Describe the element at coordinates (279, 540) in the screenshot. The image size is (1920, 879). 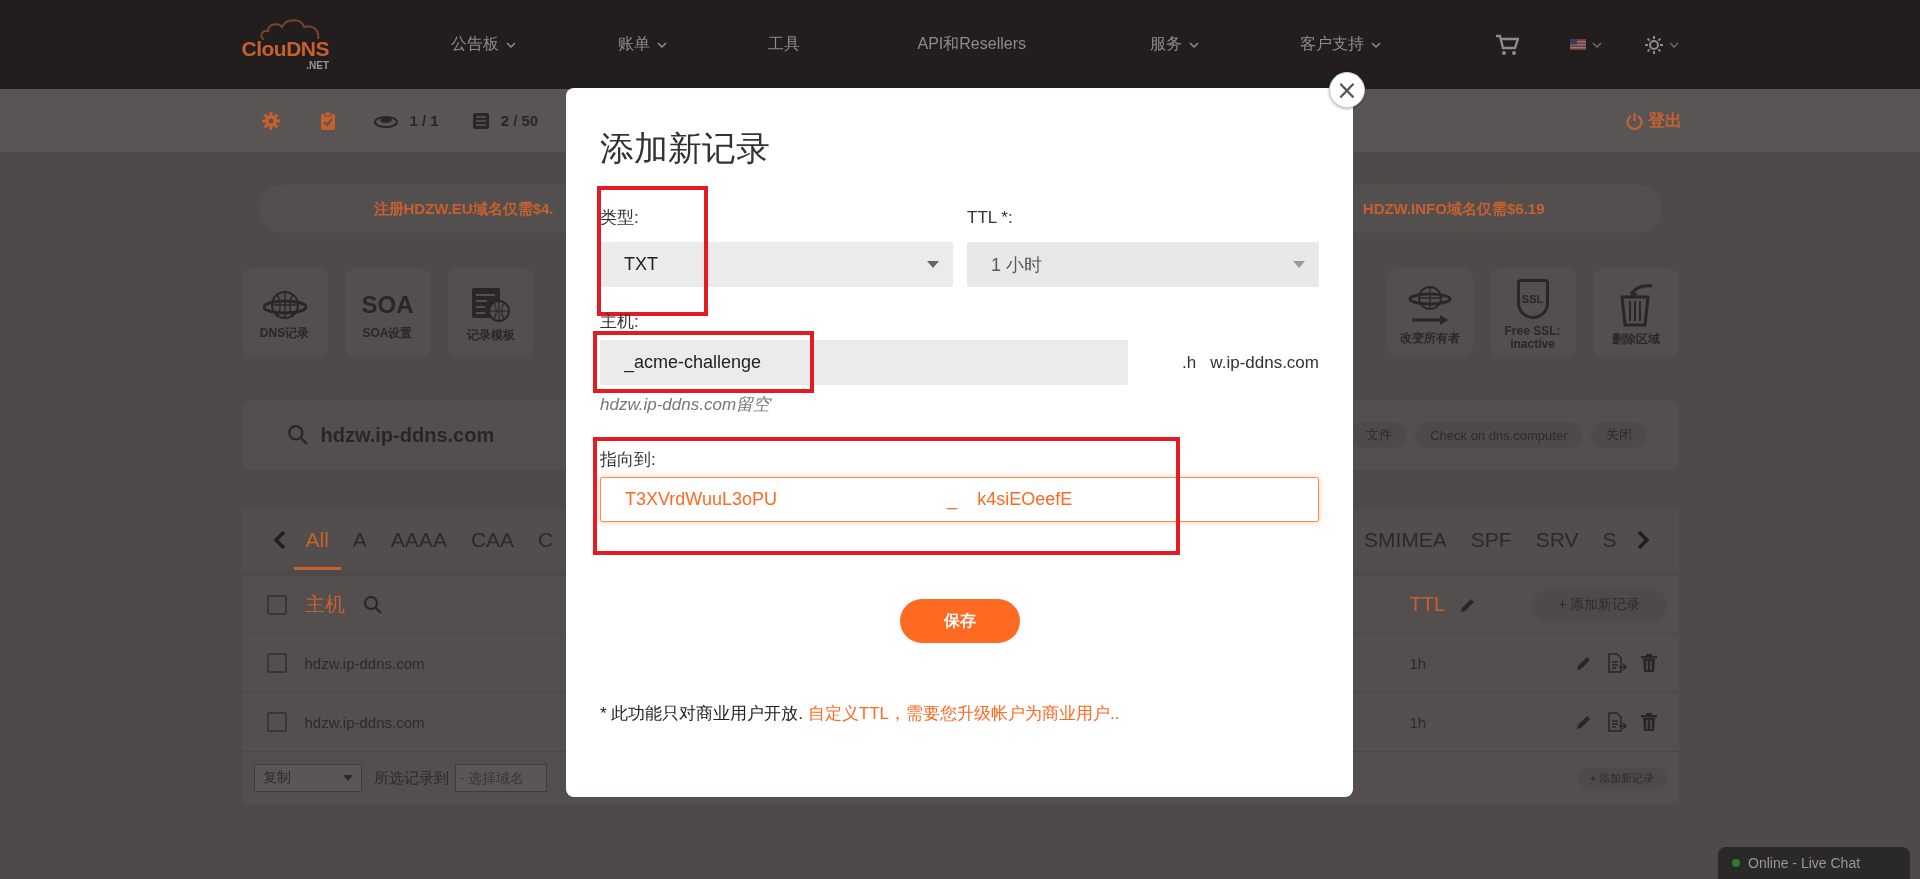
I see `chevron-left-icon` at that location.